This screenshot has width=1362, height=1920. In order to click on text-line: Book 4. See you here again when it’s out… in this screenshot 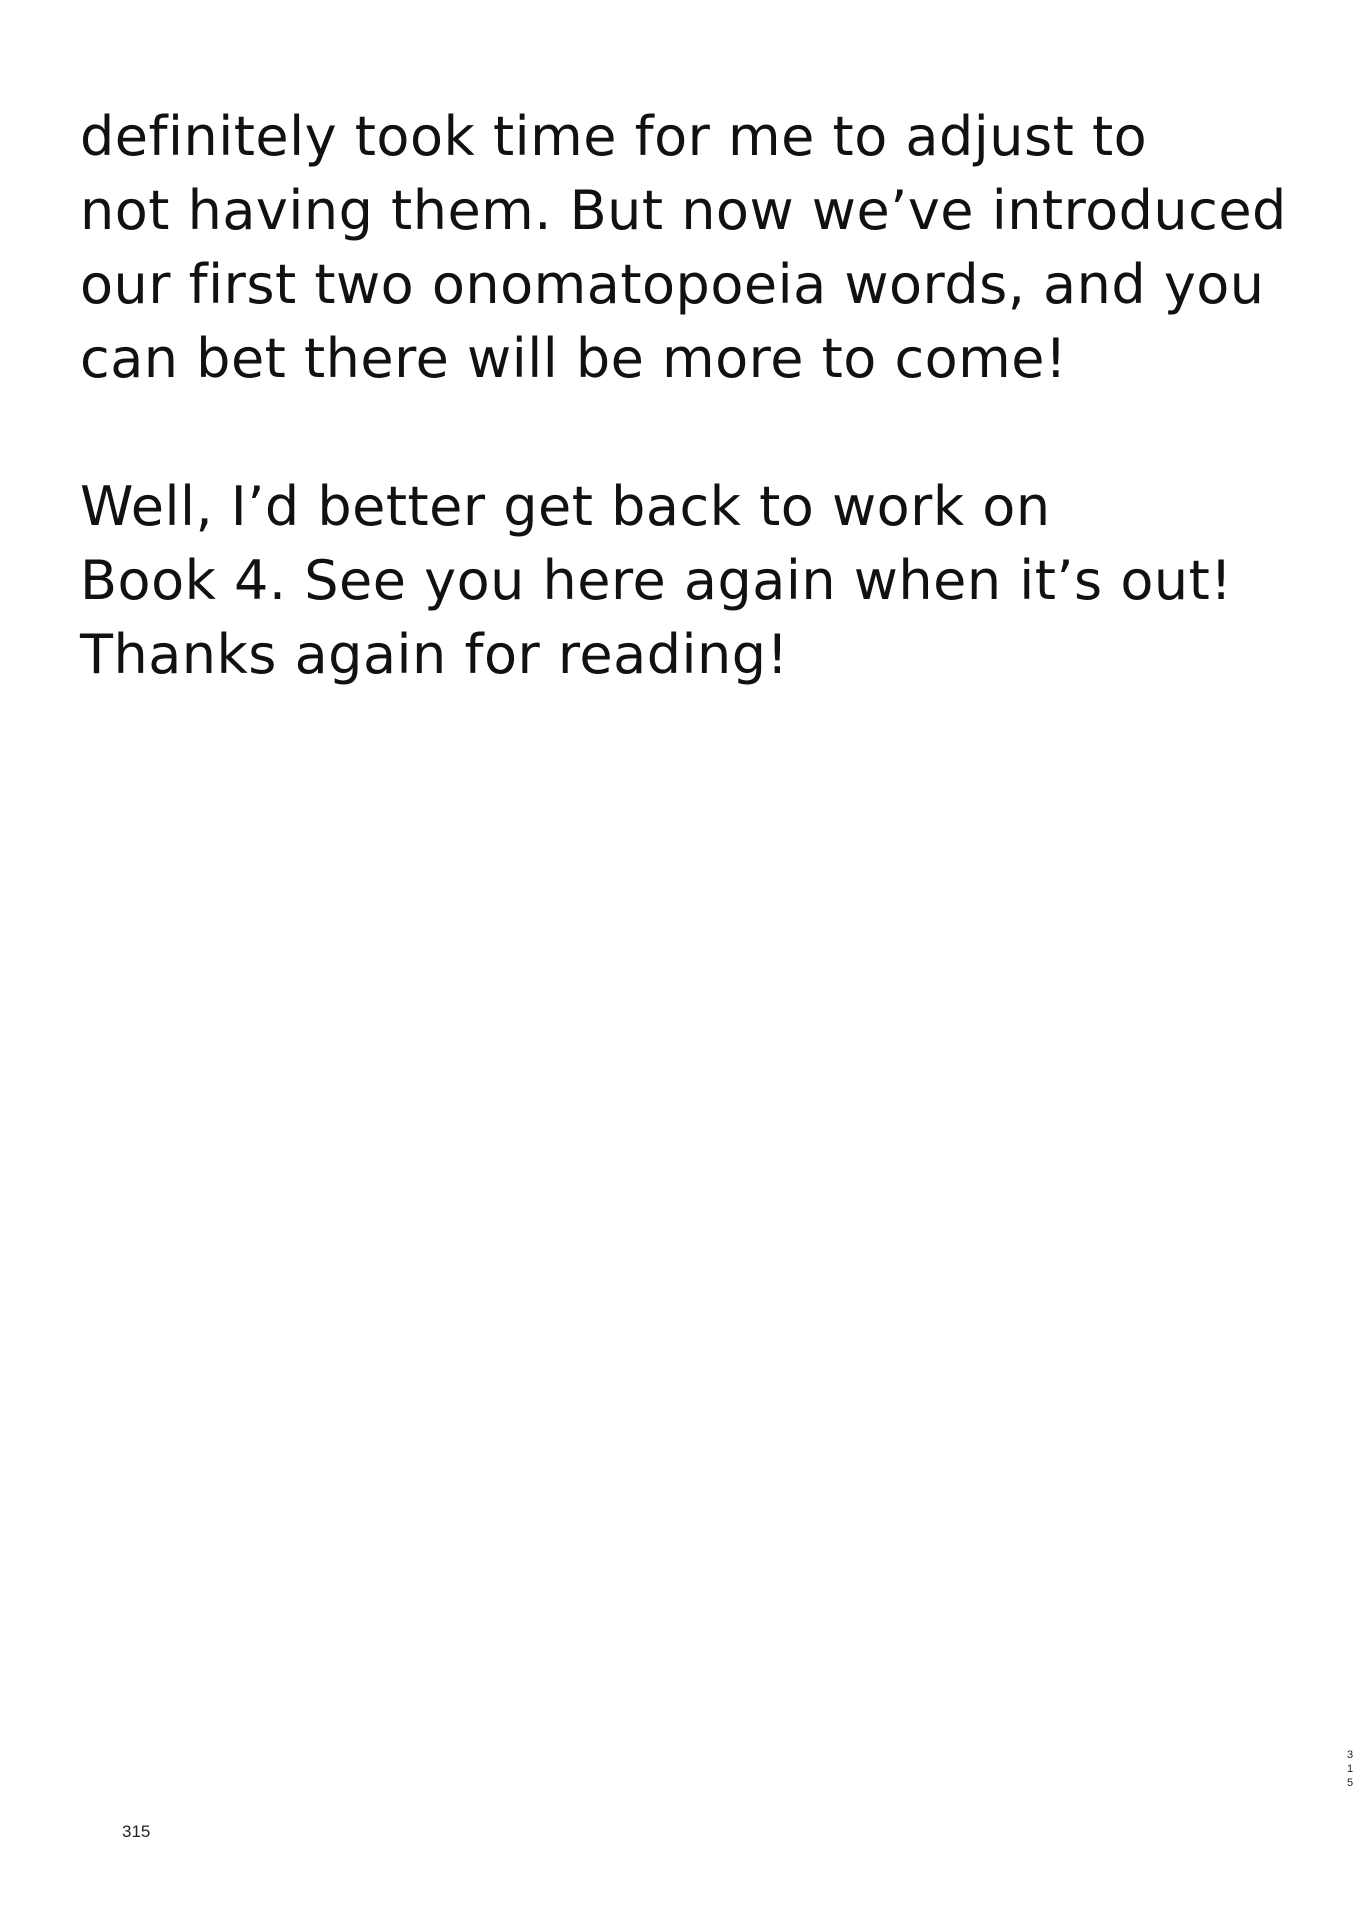, I will do `click(656, 580)`.